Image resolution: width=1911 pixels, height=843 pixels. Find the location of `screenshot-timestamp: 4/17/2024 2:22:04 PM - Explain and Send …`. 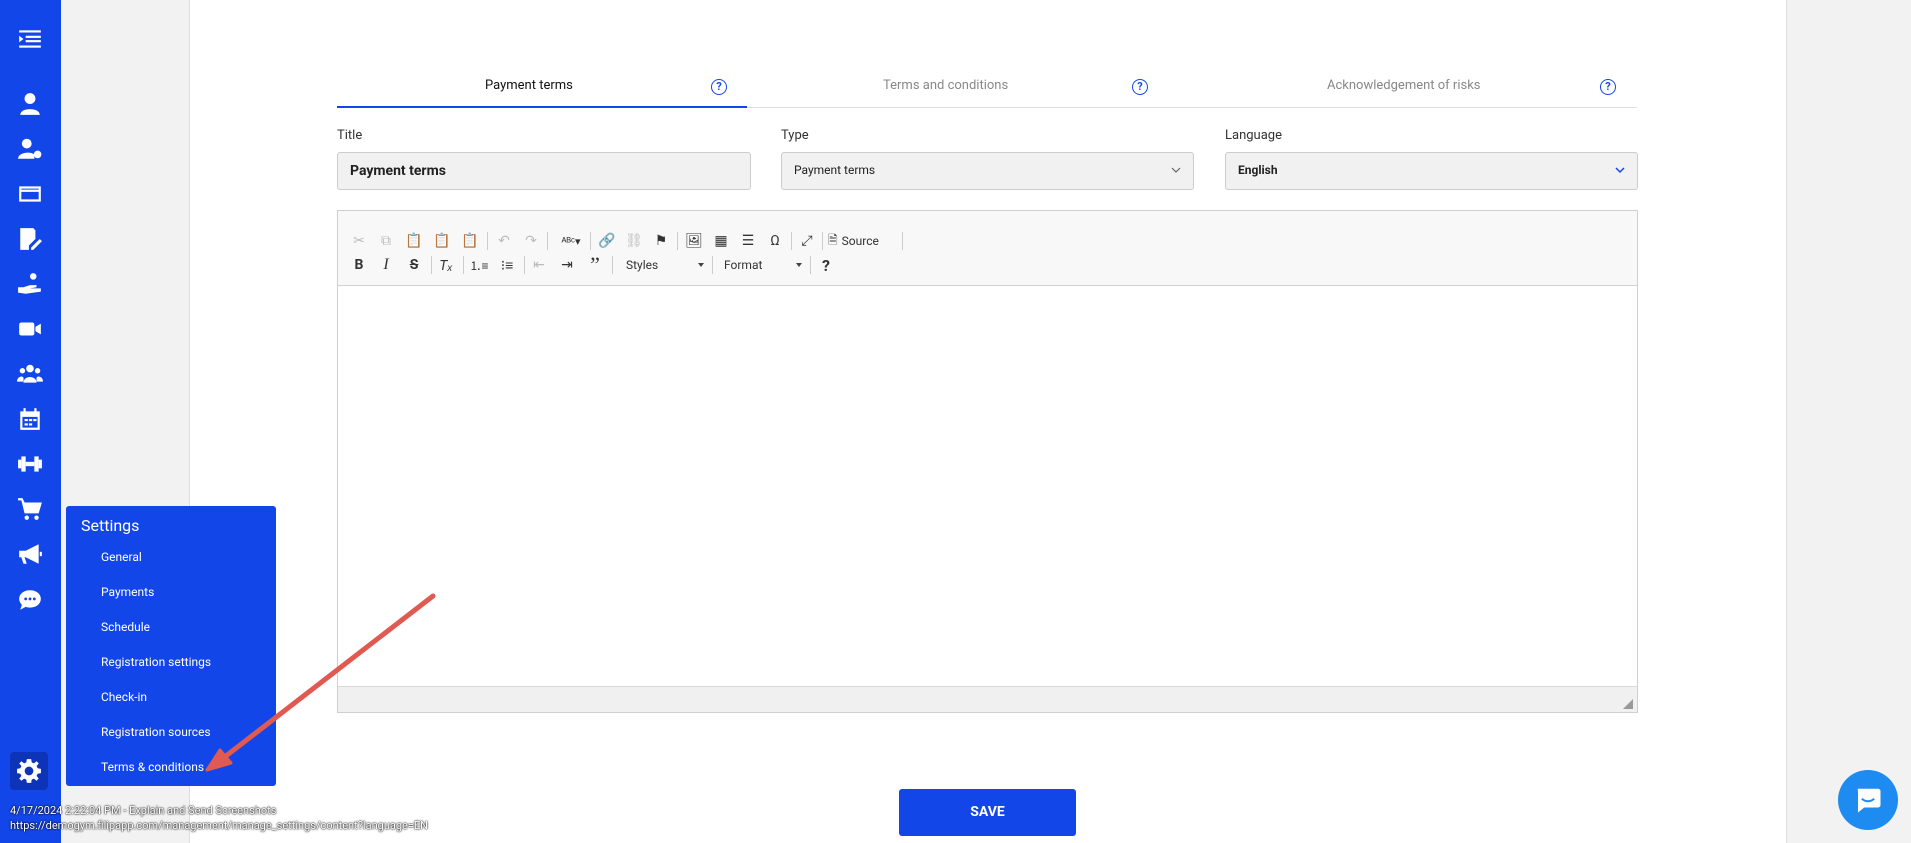

screenshot-timestamp: 4/17/2024 2:22:04 PM - Explain and Send … is located at coordinates (143, 810).